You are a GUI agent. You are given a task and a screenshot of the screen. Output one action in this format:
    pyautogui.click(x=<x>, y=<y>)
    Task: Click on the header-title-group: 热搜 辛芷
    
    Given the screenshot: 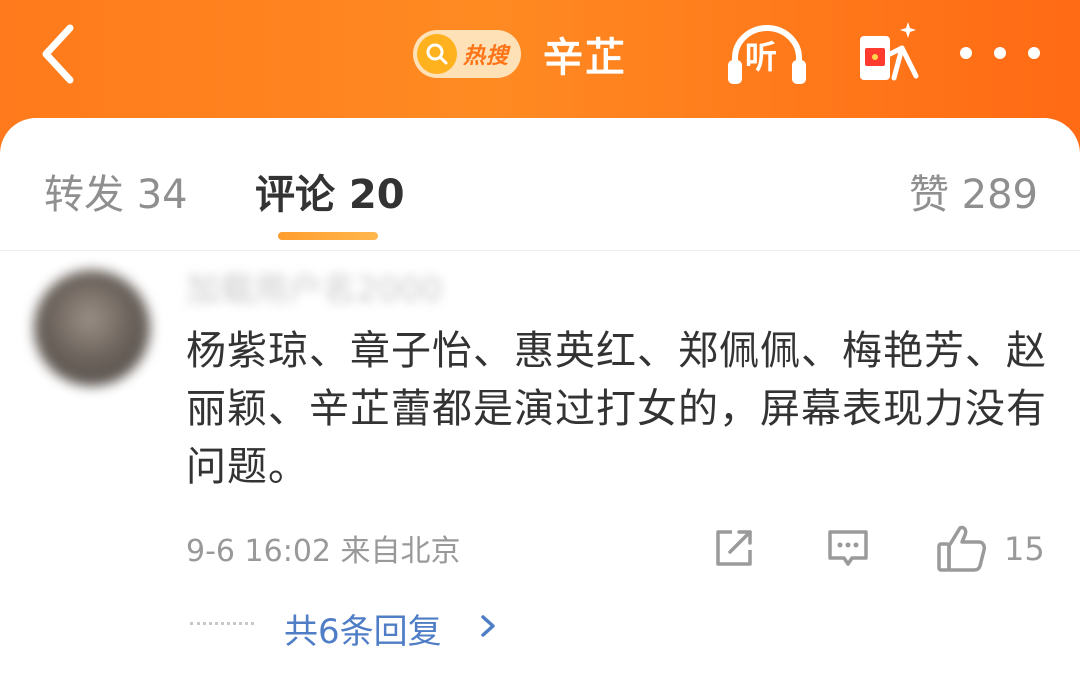 What is the action you would take?
    pyautogui.click(x=520, y=54)
    